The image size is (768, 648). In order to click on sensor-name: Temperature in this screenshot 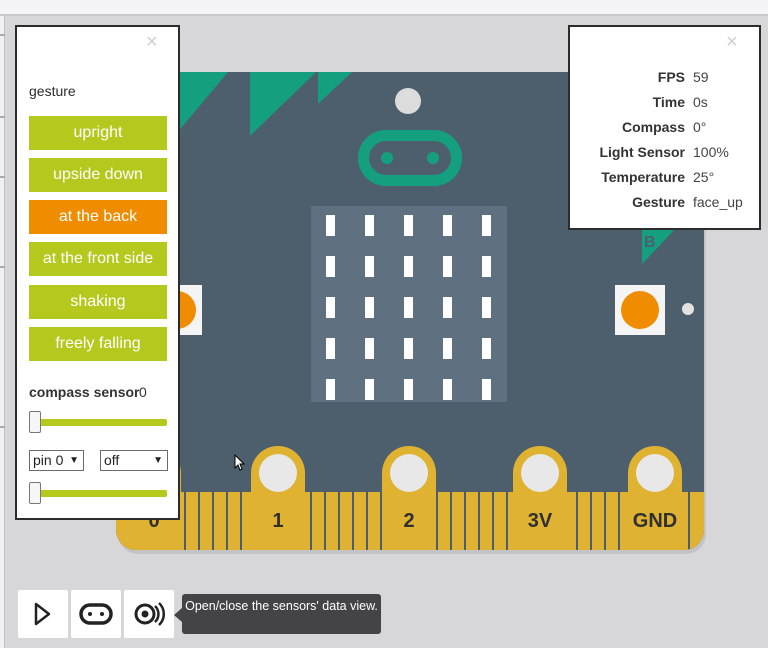, I will do `click(643, 177)`.